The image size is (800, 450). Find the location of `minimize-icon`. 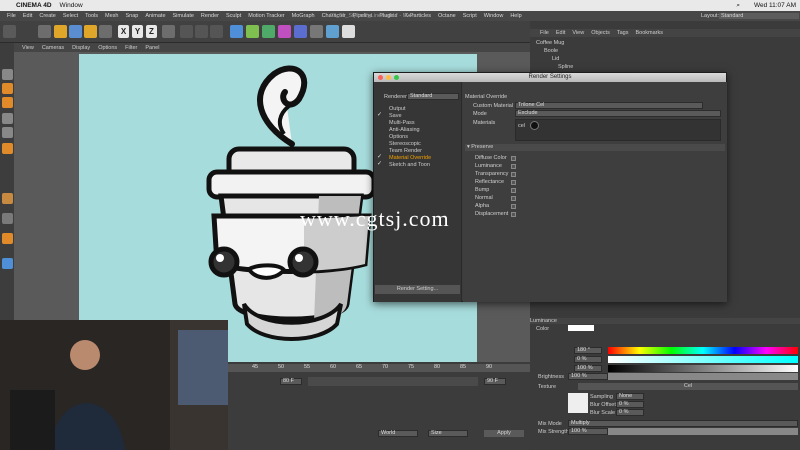

minimize-icon is located at coordinates (388, 77).